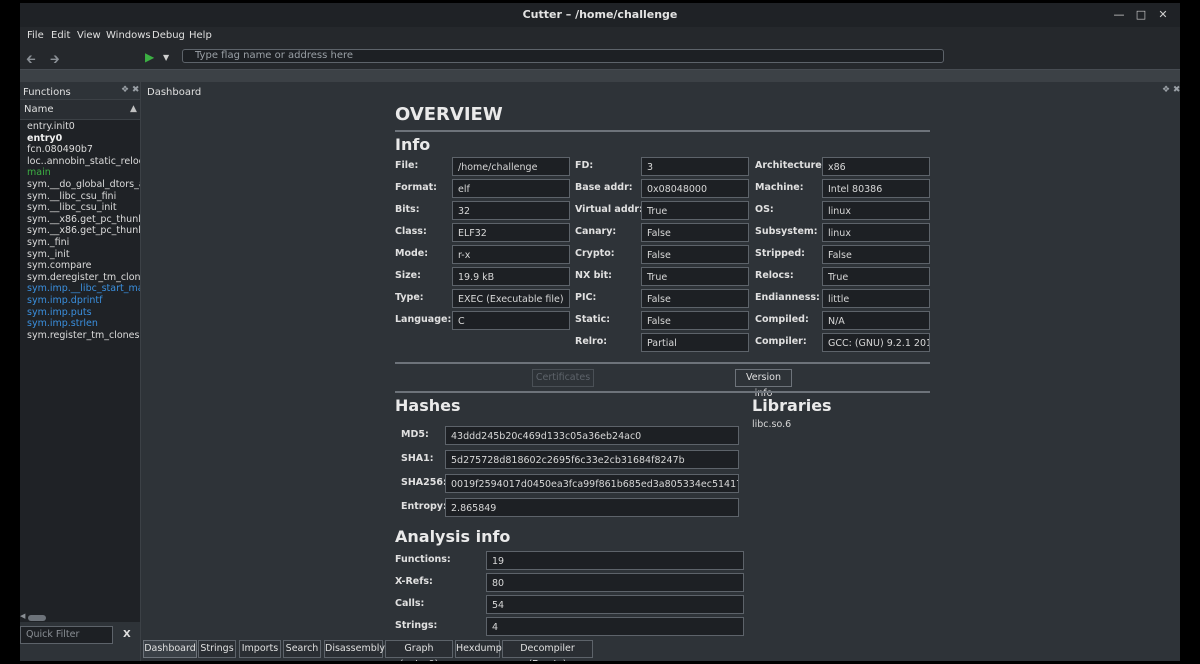  What do you see at coordinates (695, 188) in the screenshot?
I see `info-value-field: 0x08048000` at bounding box center [695, 188].